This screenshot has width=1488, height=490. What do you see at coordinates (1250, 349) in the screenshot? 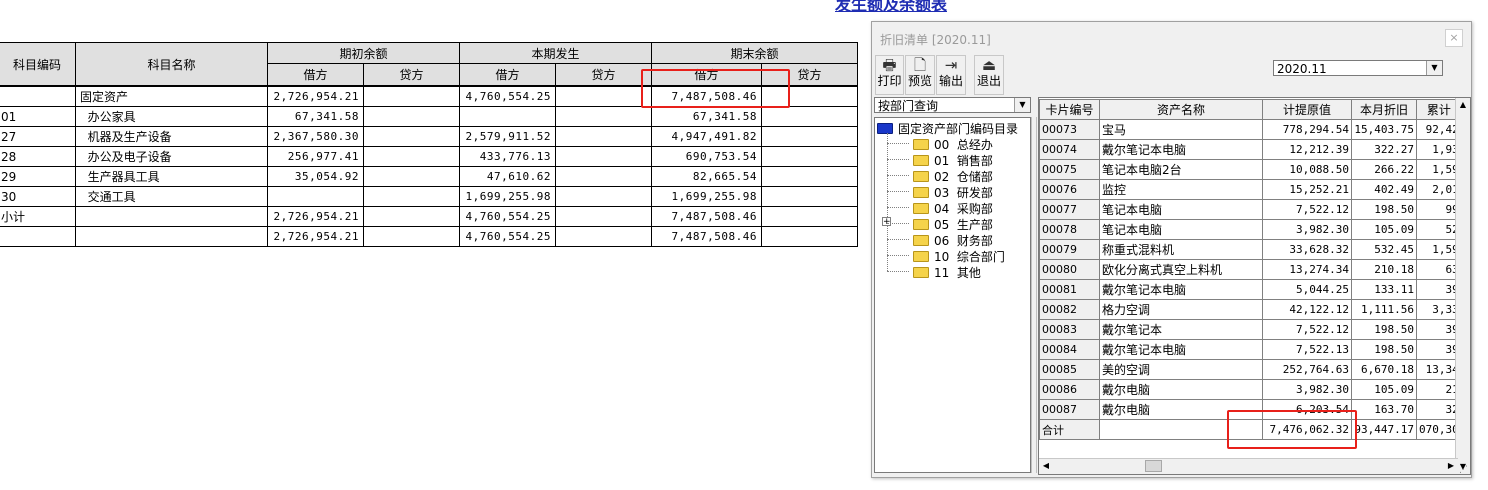
I see `table-row: 00084 戴尔笔记本电脑 7,522.13 198.50 39` at bounding box center [1250, 349].